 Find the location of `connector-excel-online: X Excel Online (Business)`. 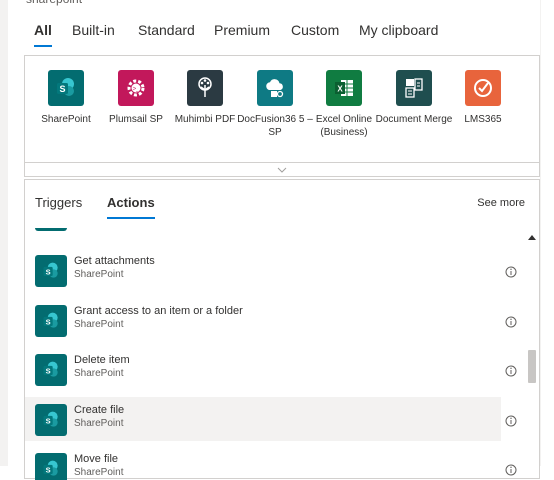

connector-excel-online: X Excel Online (Business) is located at coordinates (344, 104).